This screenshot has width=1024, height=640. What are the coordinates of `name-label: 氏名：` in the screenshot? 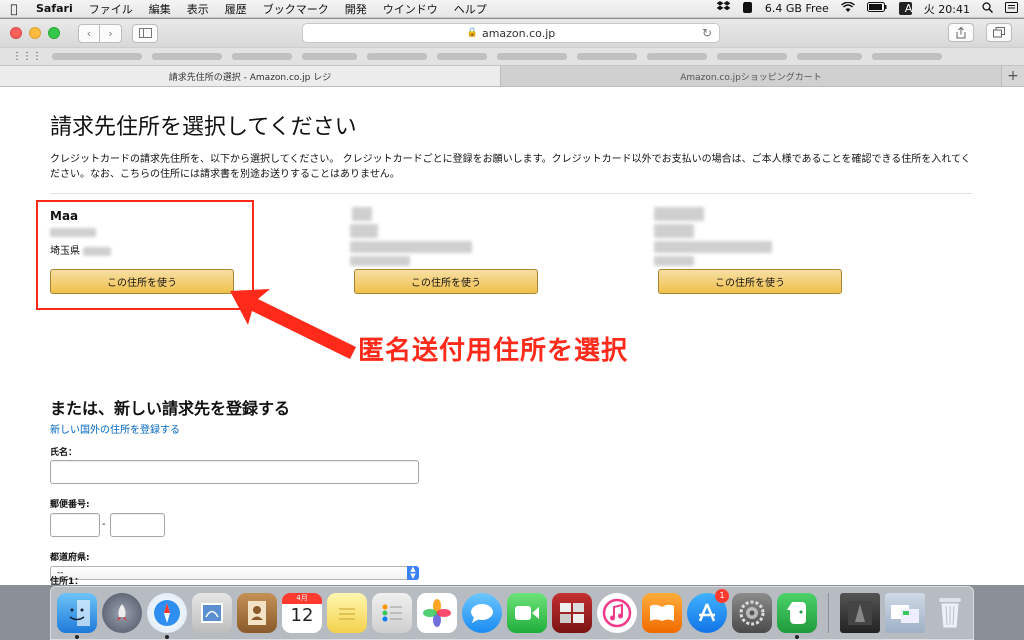 It's located at (64, 453).